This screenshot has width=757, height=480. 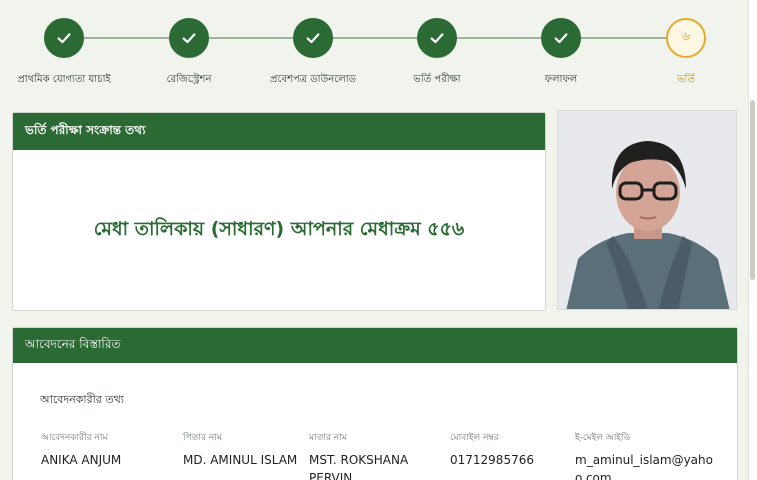 I want to click on father-name-label: পিতার নাম, so click(x=202, y=438).